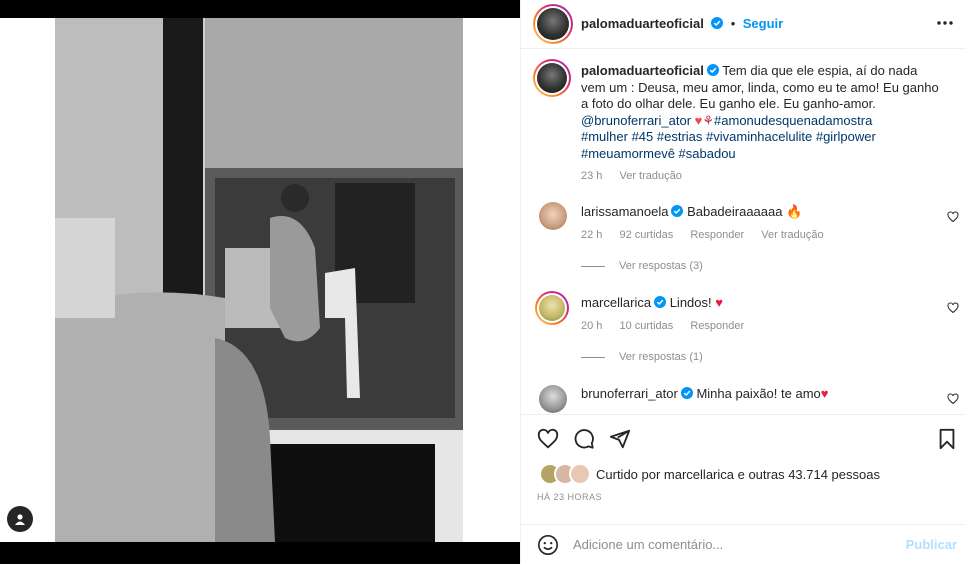  I want to click on view-replies-button: Ver respostas (1), so click(642, 357).